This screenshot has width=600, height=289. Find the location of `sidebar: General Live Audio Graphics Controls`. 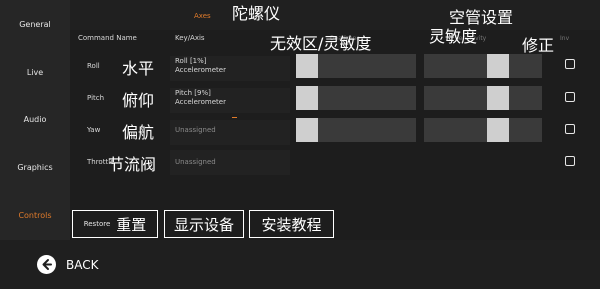

sidebar: General Live Audio Graphics Controls is located at coordinates (35, 120).